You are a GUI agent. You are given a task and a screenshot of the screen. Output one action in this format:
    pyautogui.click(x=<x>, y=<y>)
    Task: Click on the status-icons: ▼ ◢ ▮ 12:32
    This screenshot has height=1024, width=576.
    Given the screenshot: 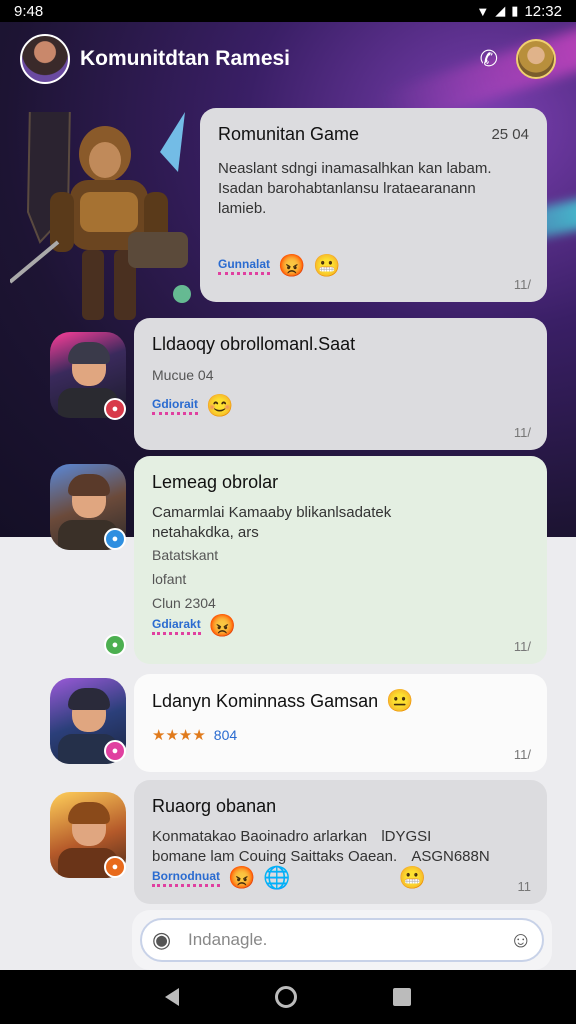 What is the action you would take?
    pyautogui.click(x=519, y=11)
    